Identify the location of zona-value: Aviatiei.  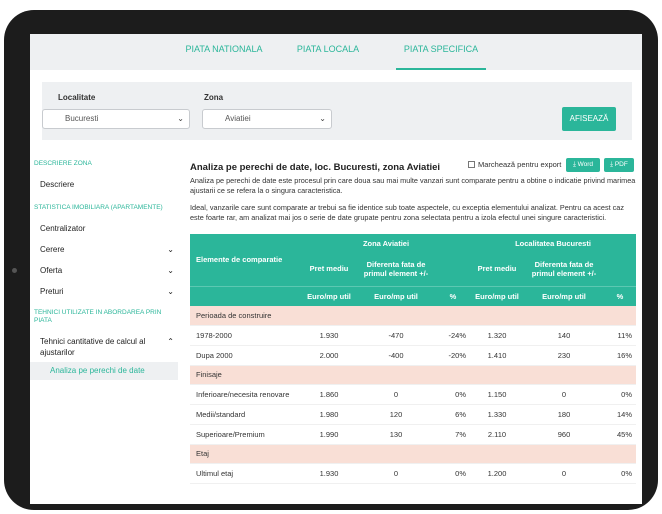
(238, 118).